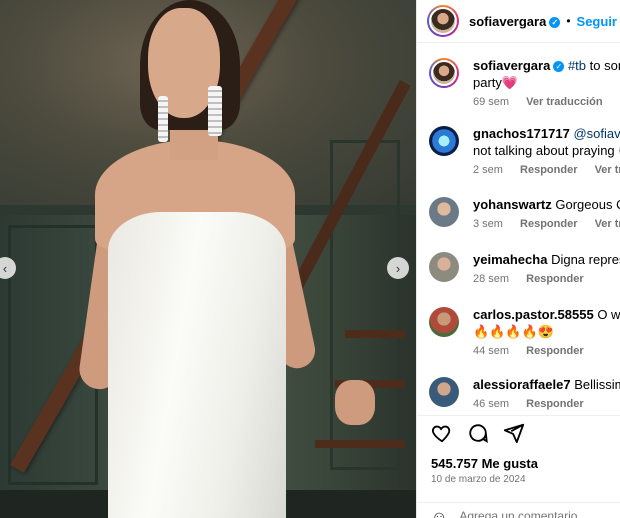 The image size is (620, 518). What do you see at coordinates (478, 479) in the screenshot?
I see `post-date: 10 de marzo de 2024` at bounding box center [478, 479].